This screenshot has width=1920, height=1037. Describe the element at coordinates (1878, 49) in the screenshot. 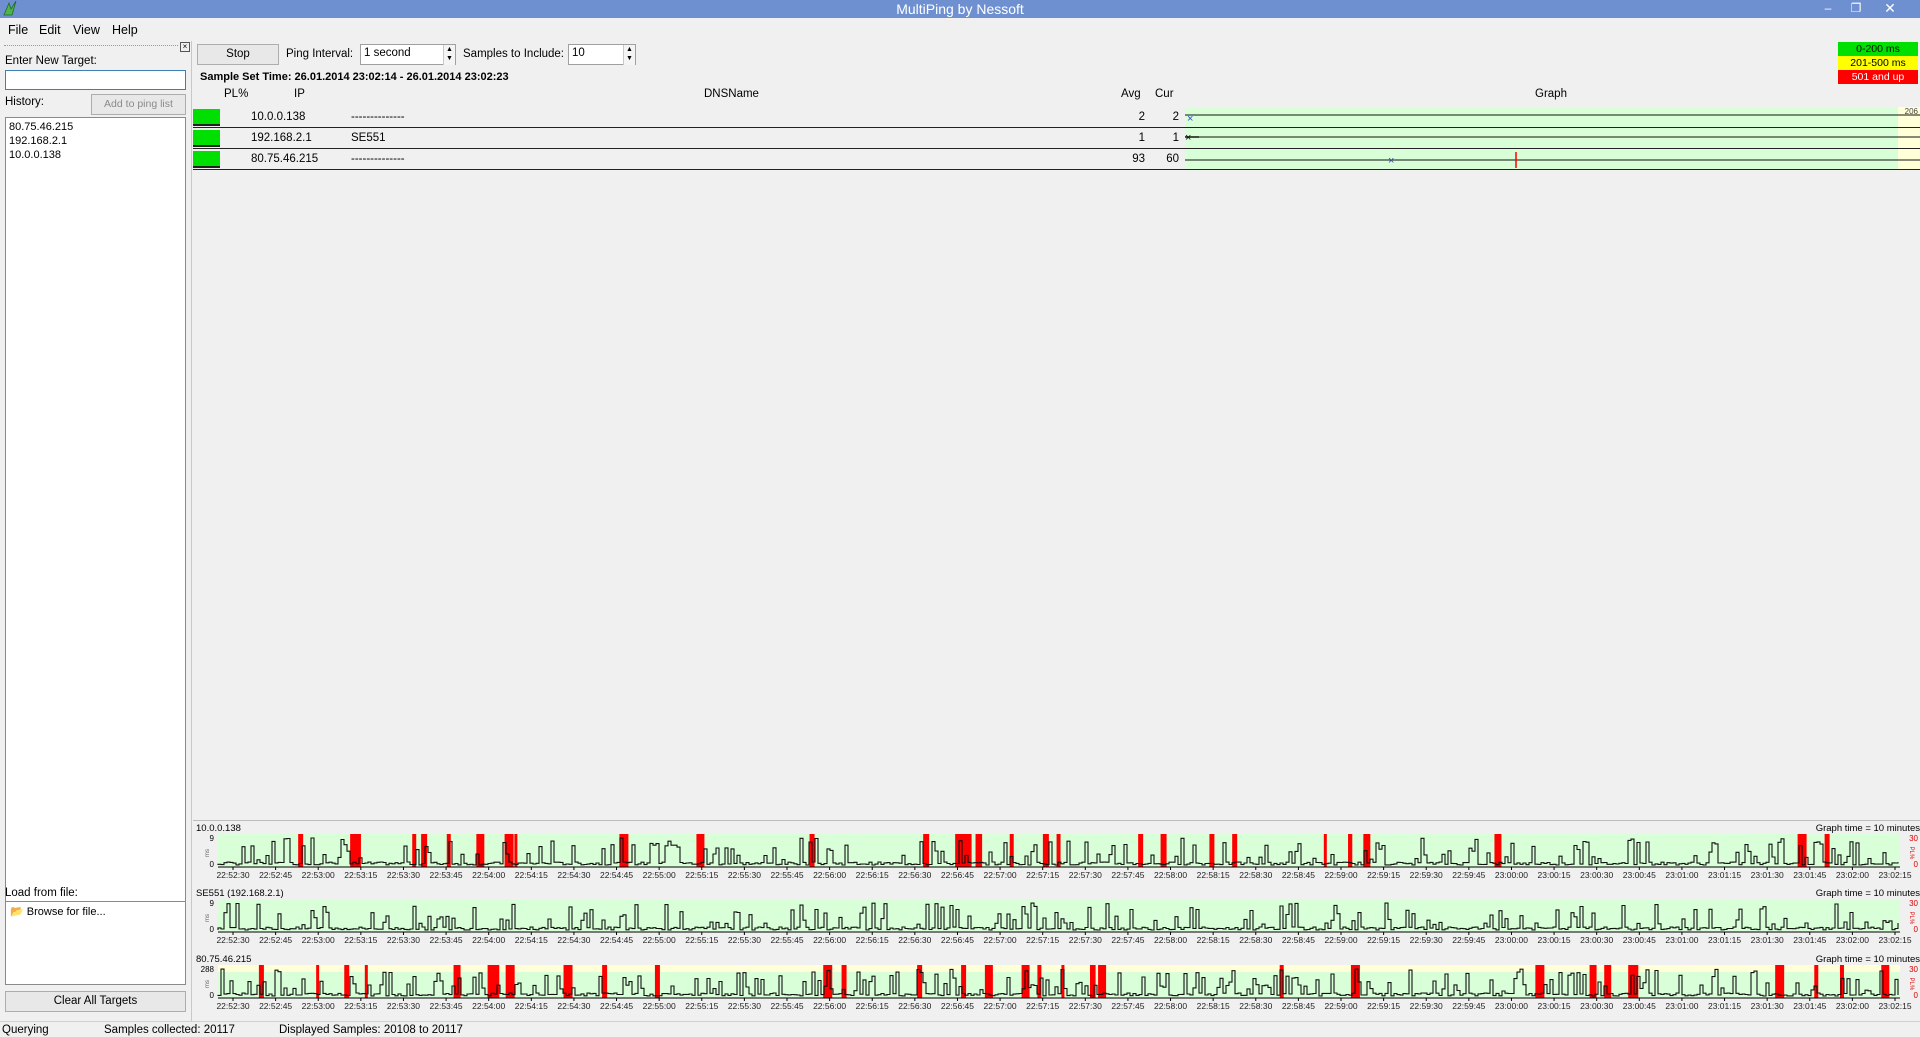

I see `legend-green: 0-200 ms` at that location.